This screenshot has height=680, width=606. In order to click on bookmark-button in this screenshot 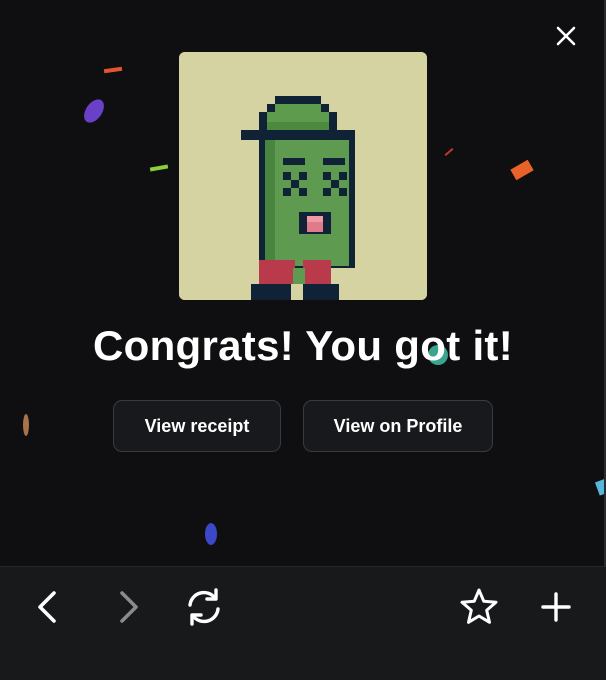, I will do `click(479, 607)`.